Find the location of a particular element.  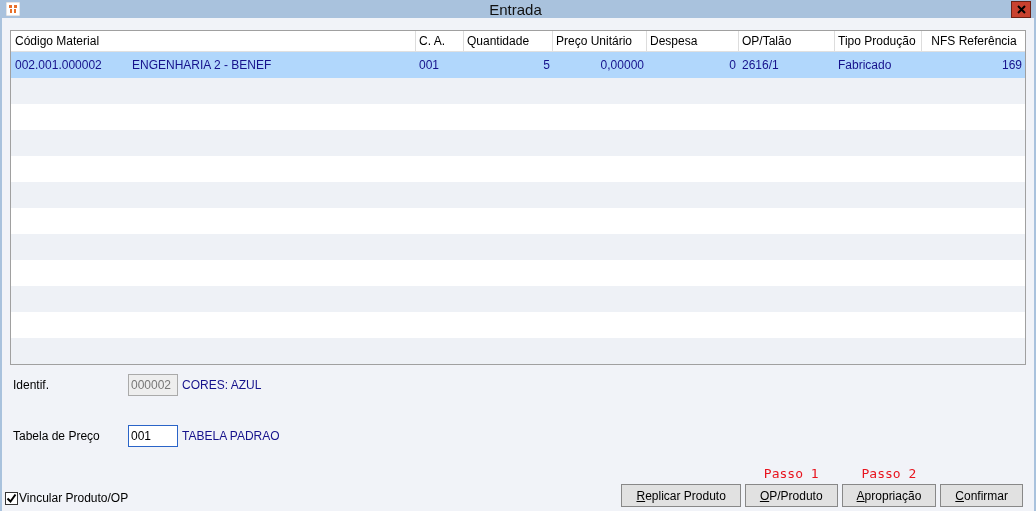

column-header: Preço Unitário is located at coordinates (600, 41).